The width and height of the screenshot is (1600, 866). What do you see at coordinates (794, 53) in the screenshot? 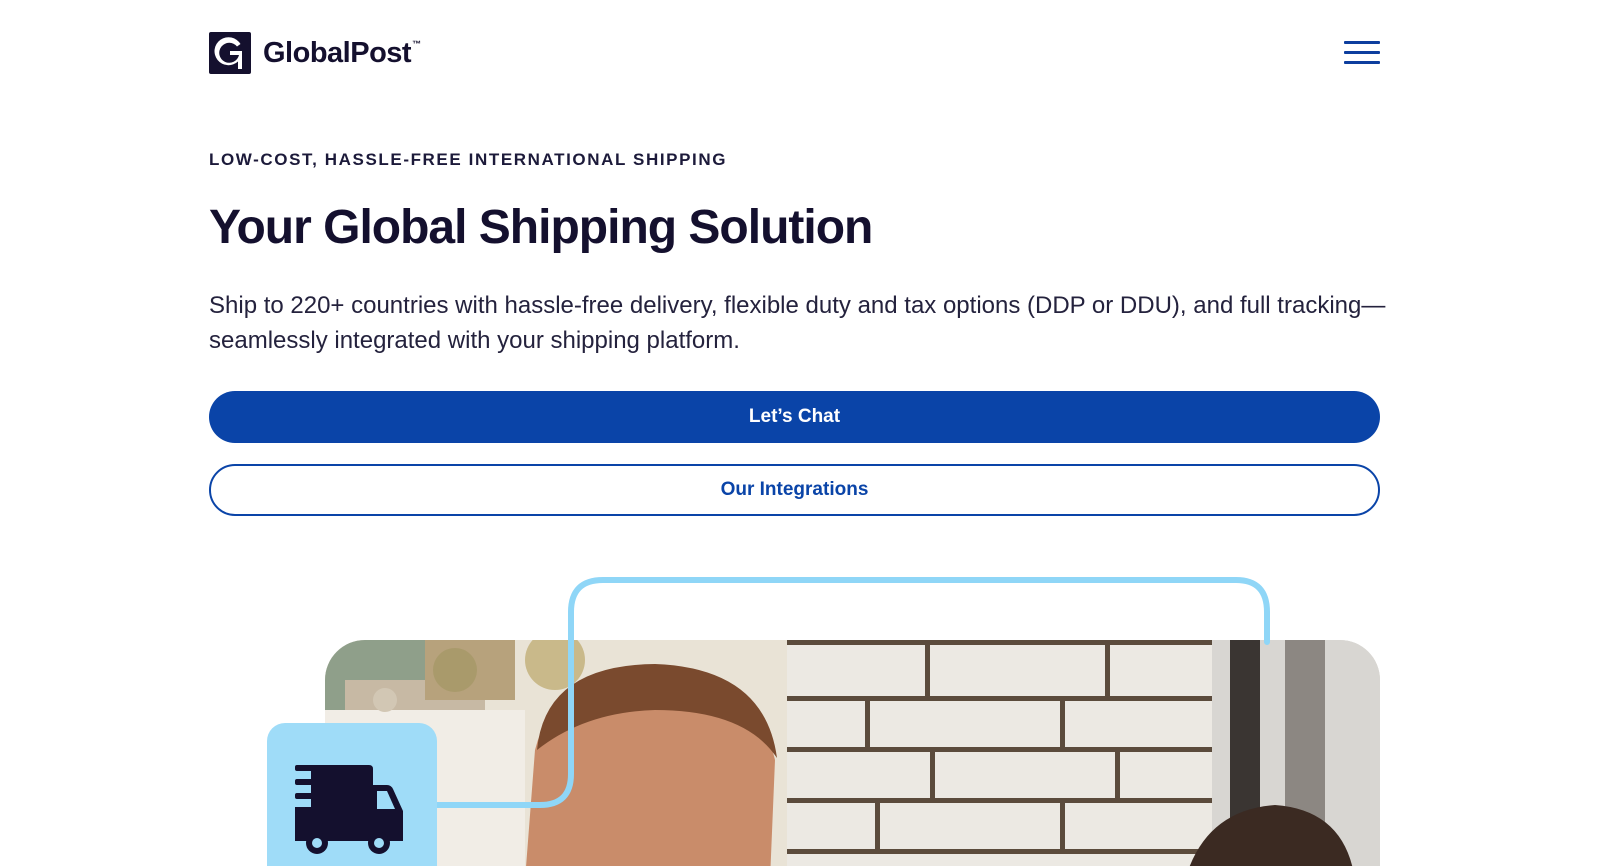
I see `site-header: GlobalPost™` at bounding box center [794, 53].